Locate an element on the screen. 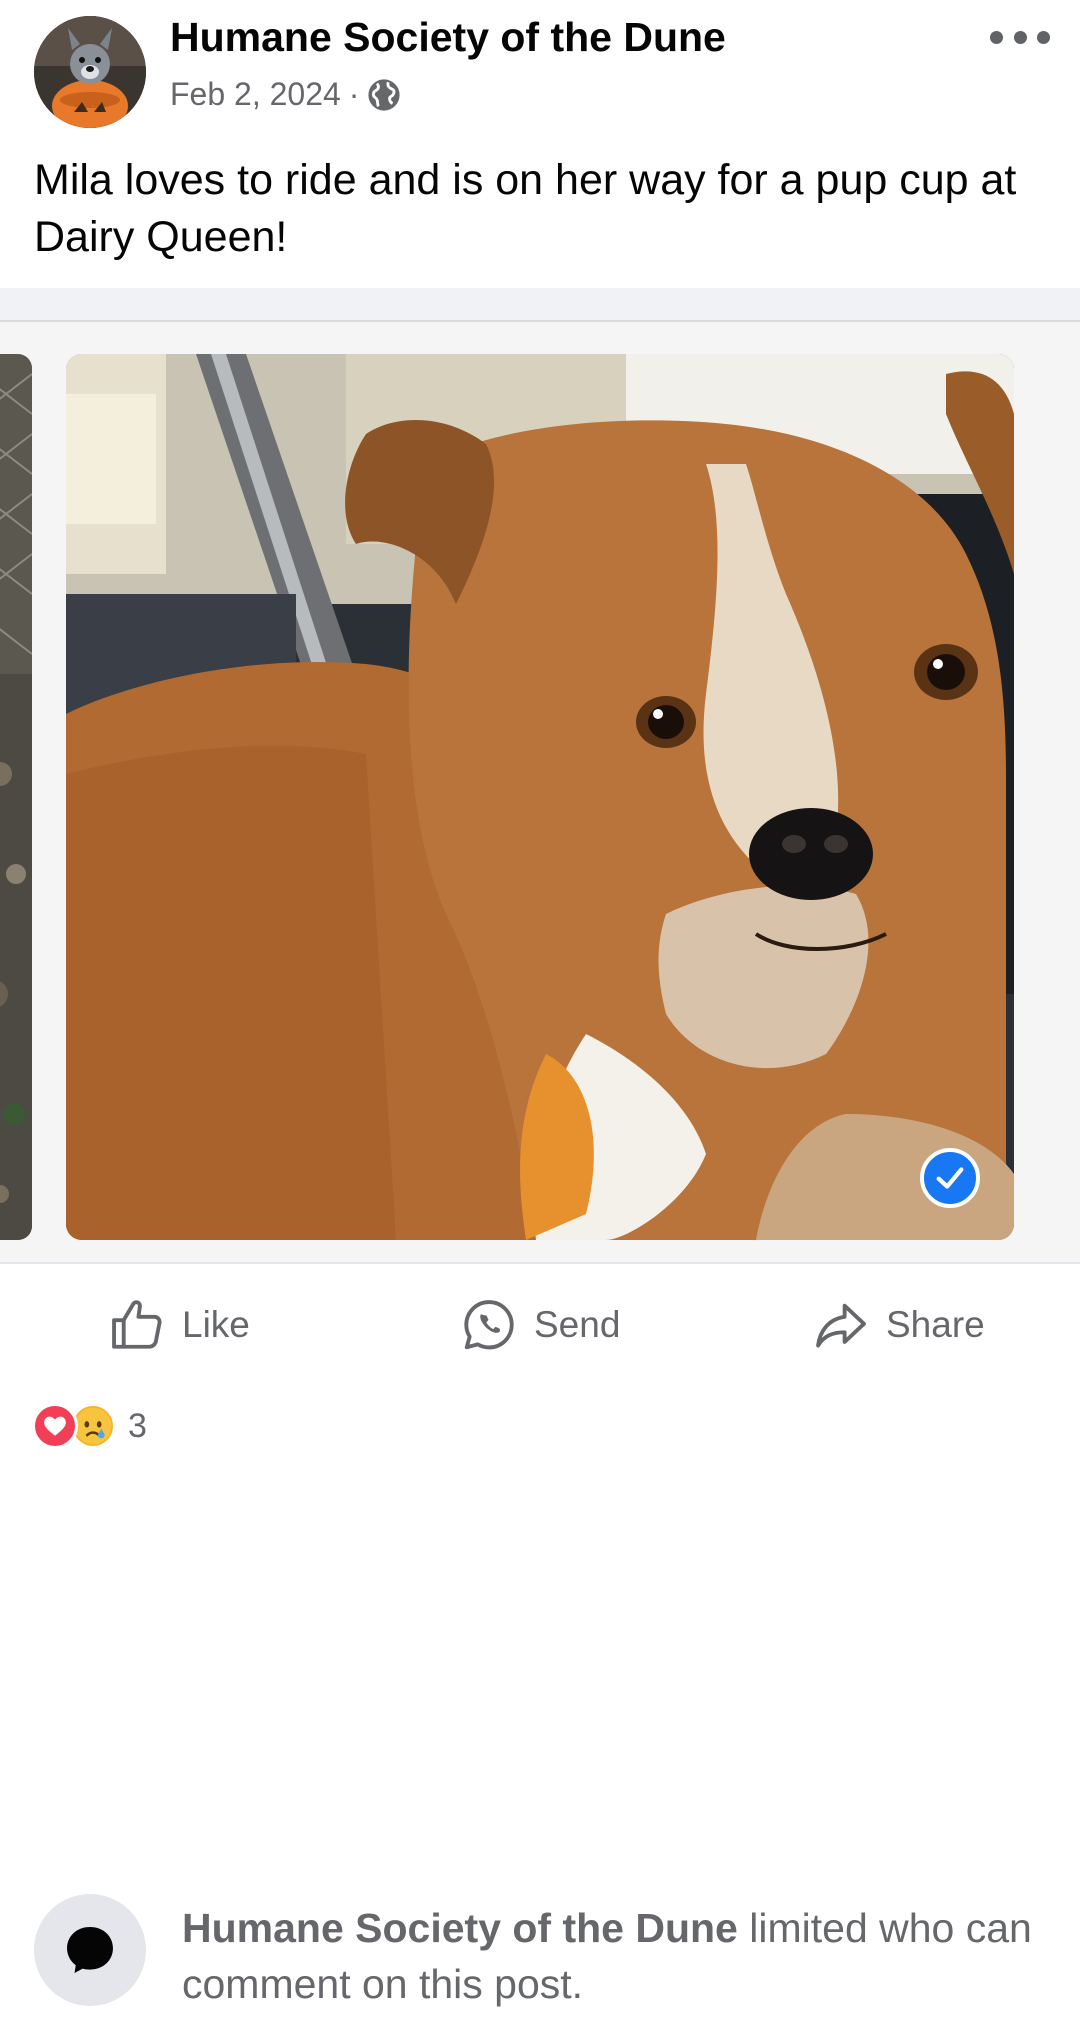  chat-bubble-icon is located at coordinates (90, 1950).